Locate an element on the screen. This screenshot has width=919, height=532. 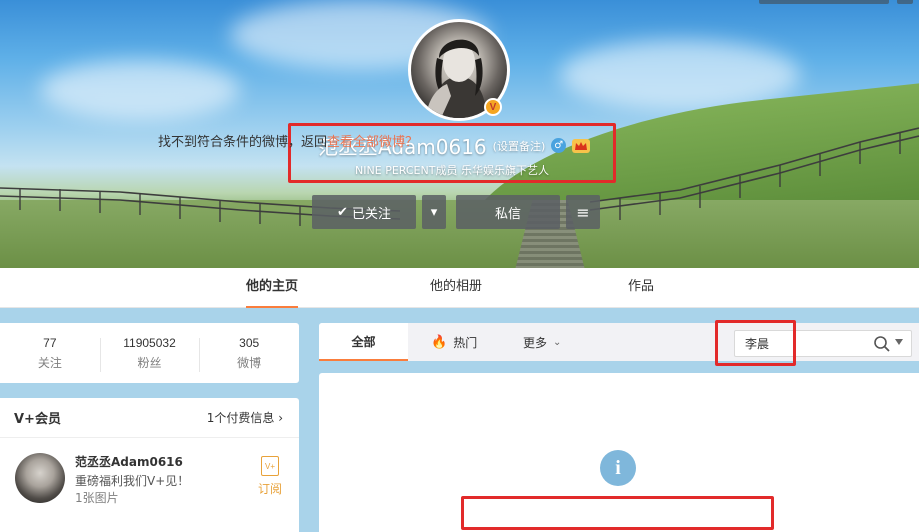
fire-icon: 🔥 is located at coordinates (439, 342).